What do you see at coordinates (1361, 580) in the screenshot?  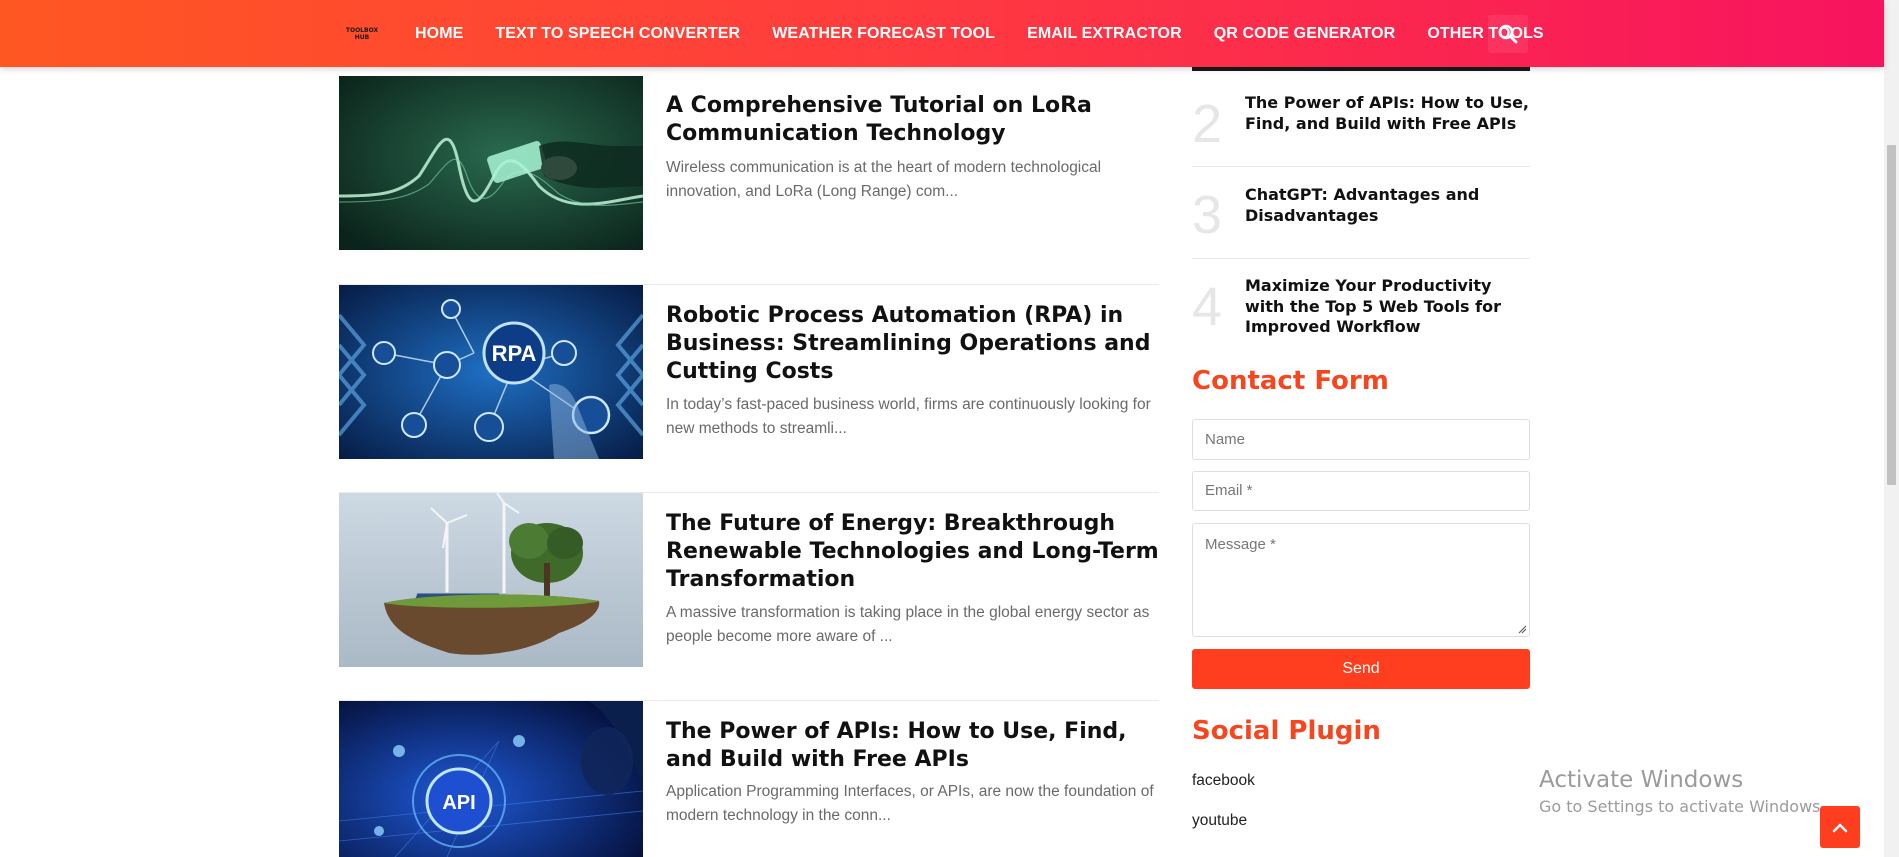 I see `message-field: Message *` at bounding box center [1361, 580].